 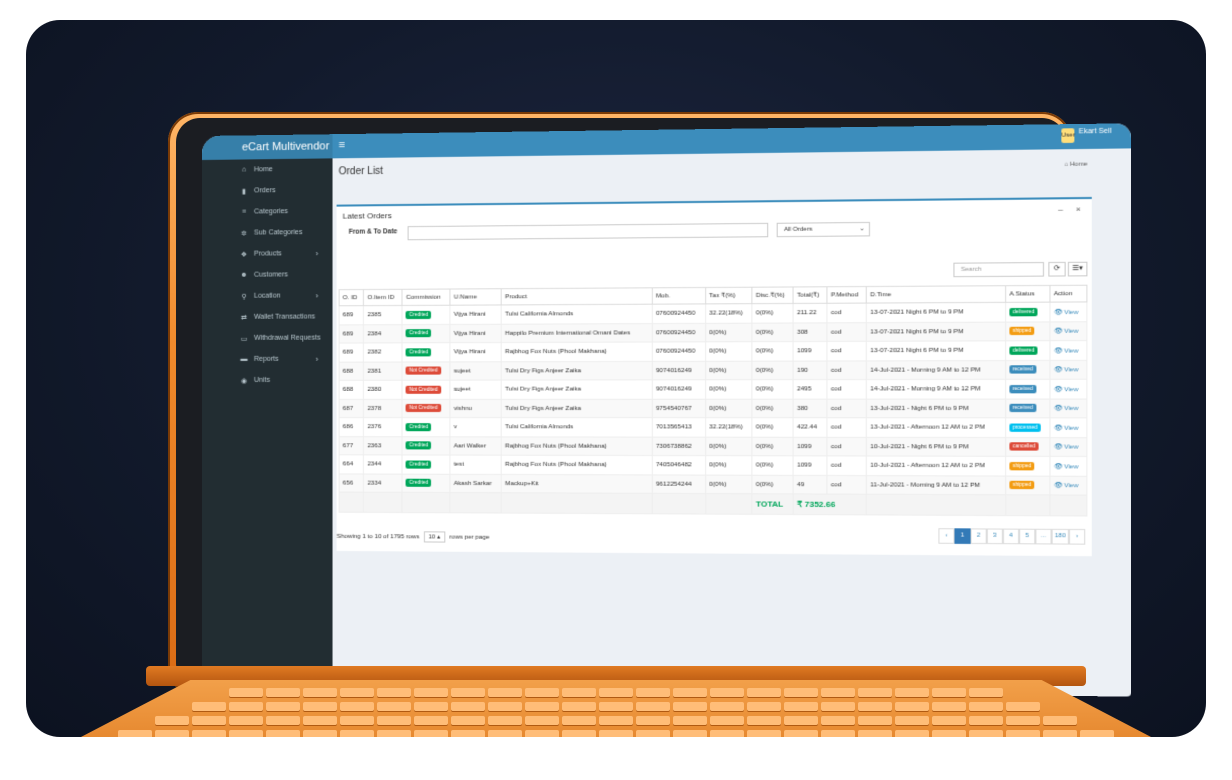 I want to click on commission-badge: Not Credited, so click(x=423, y=370).